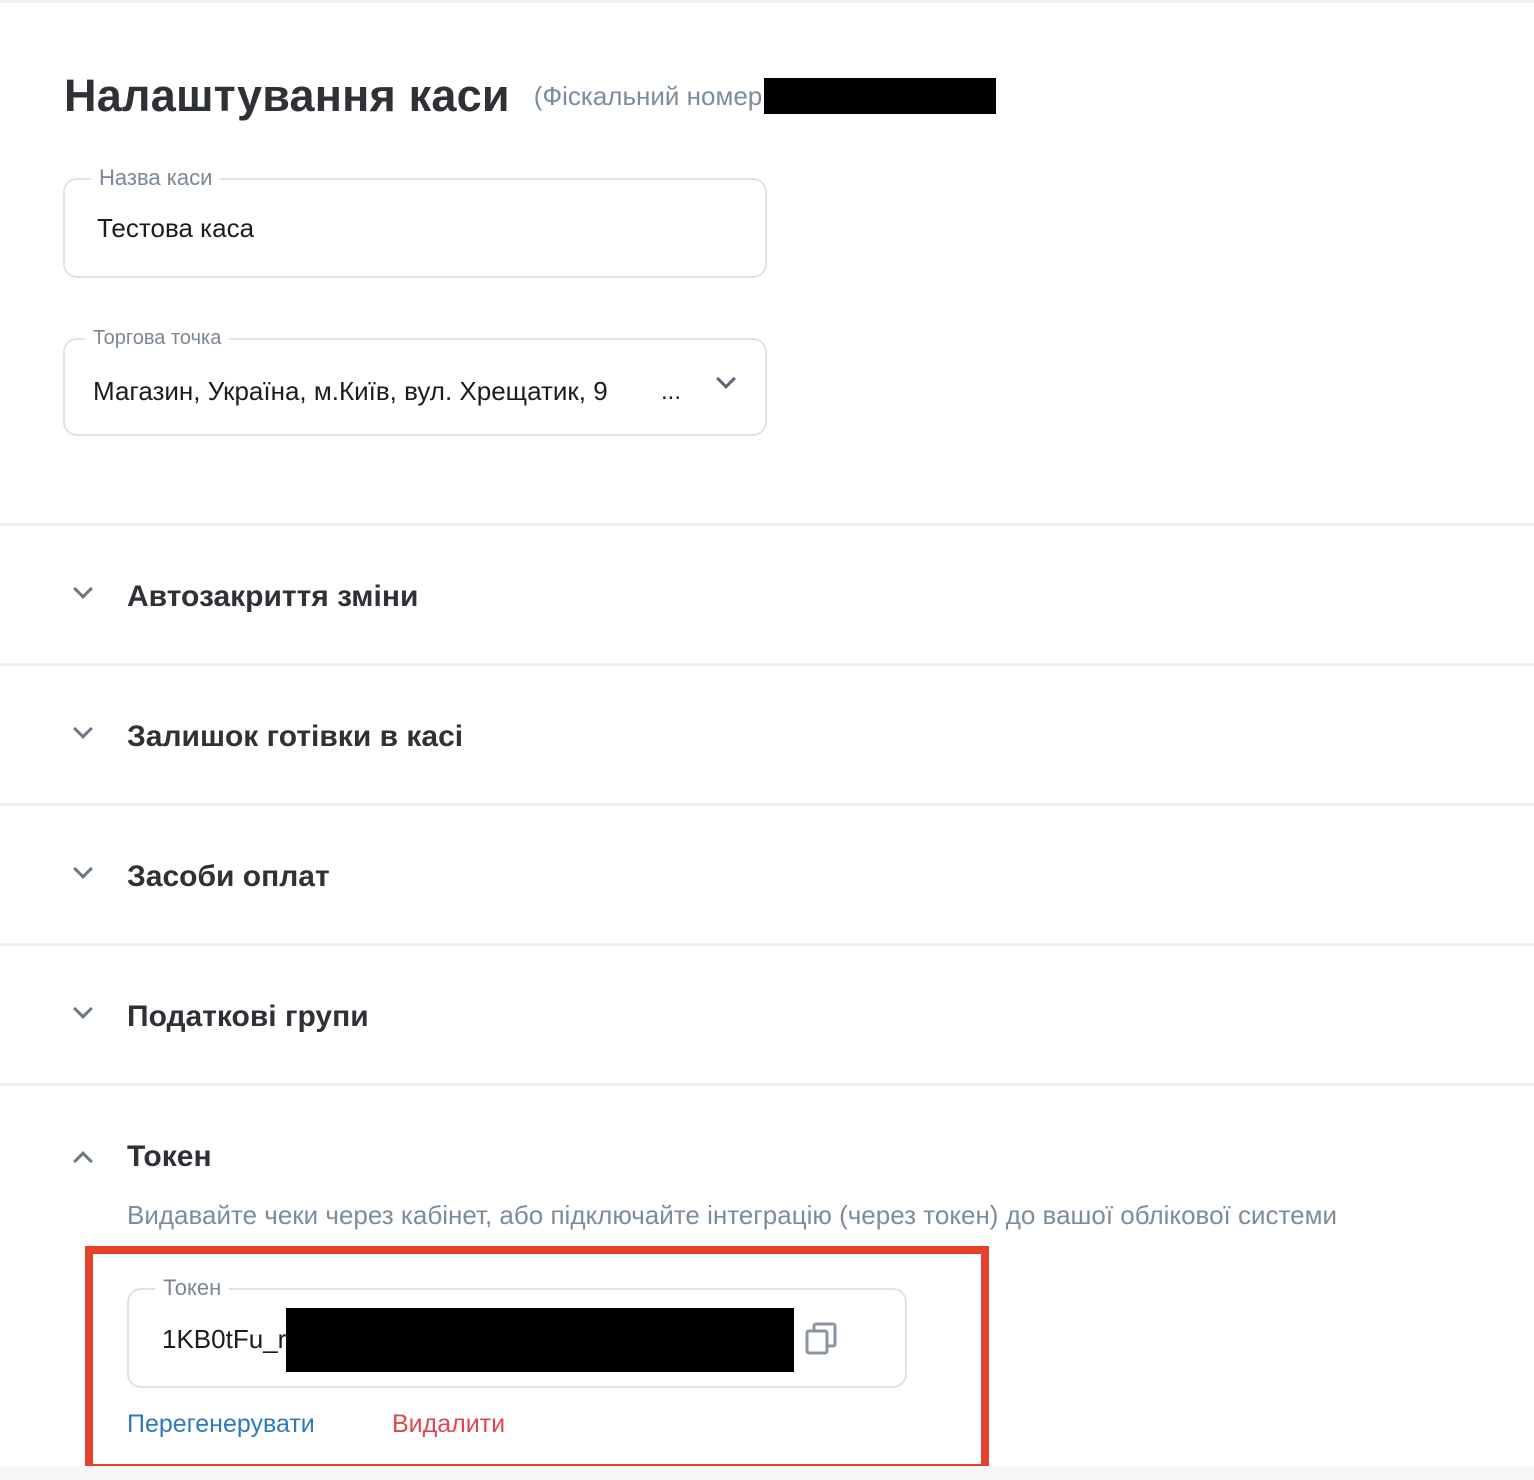  What do you see at coordinates (224, 1339) in the screenshot?
I see `token-value: 1KB0tFu_r` at bounding box center [224, 1339].